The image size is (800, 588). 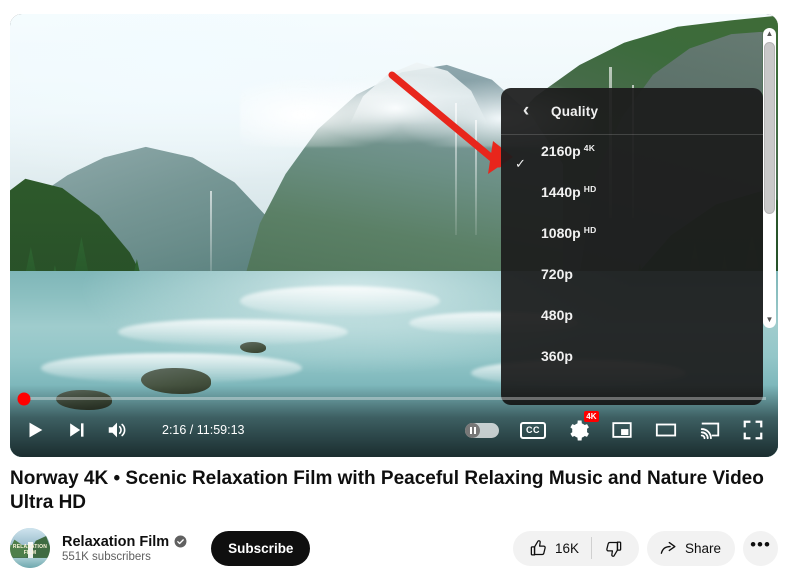 What do you see at coordinates (561, 192) in the screenshot?
I see `quality-option-label: 1440p` at bounding box center [561, 192].